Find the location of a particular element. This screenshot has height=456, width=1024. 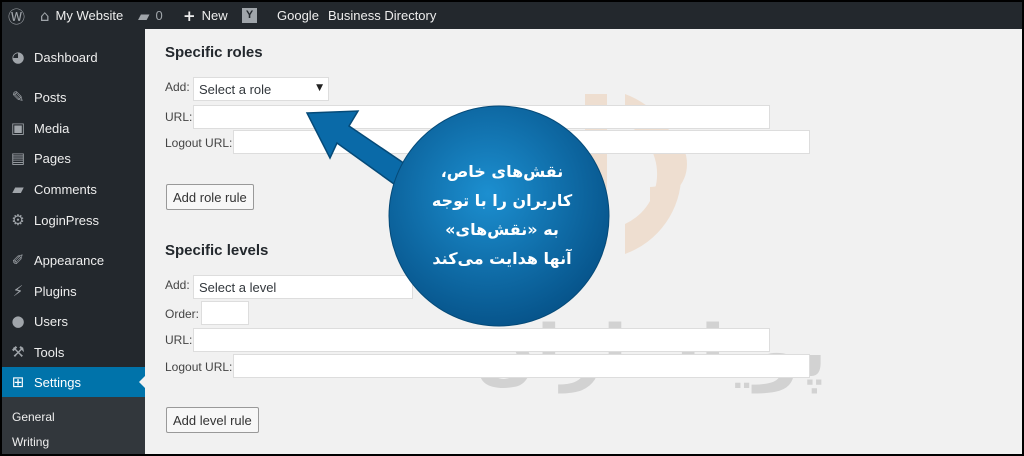

sidebar-item-plugins: ⚡ Plugins is located at coordinates (73, 291).